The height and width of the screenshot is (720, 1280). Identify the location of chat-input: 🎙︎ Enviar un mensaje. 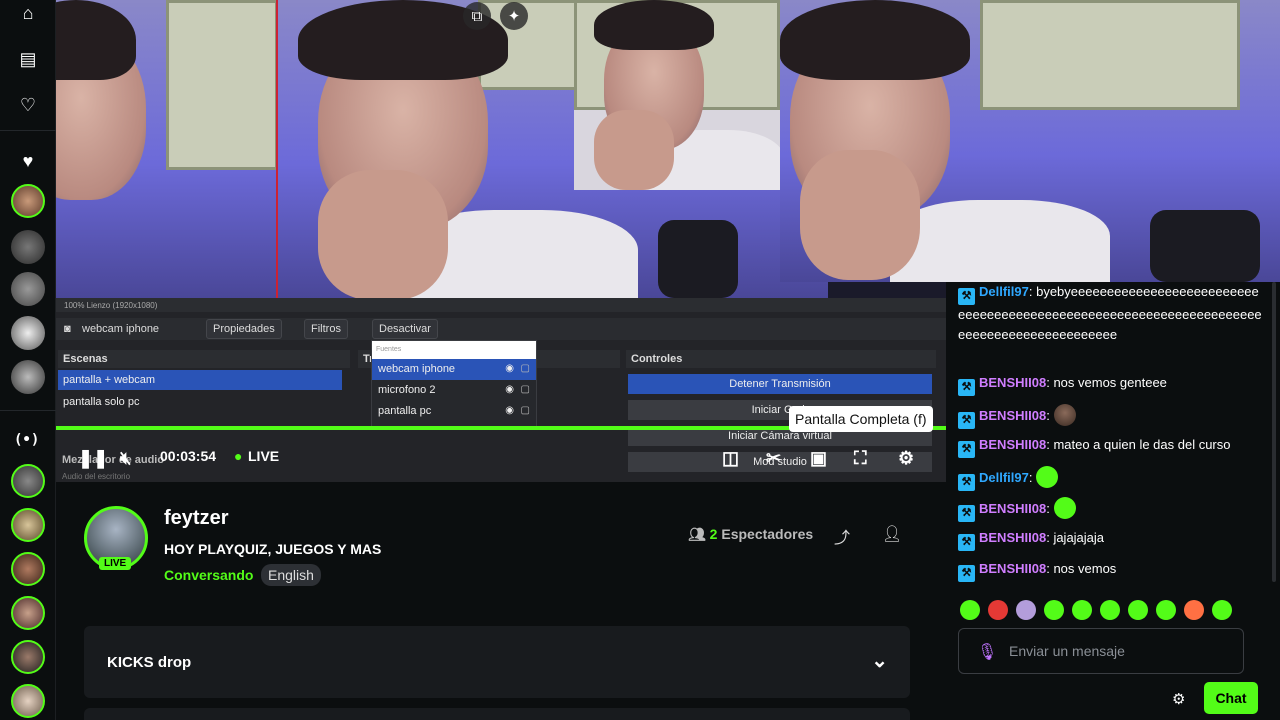
(1101, 651).